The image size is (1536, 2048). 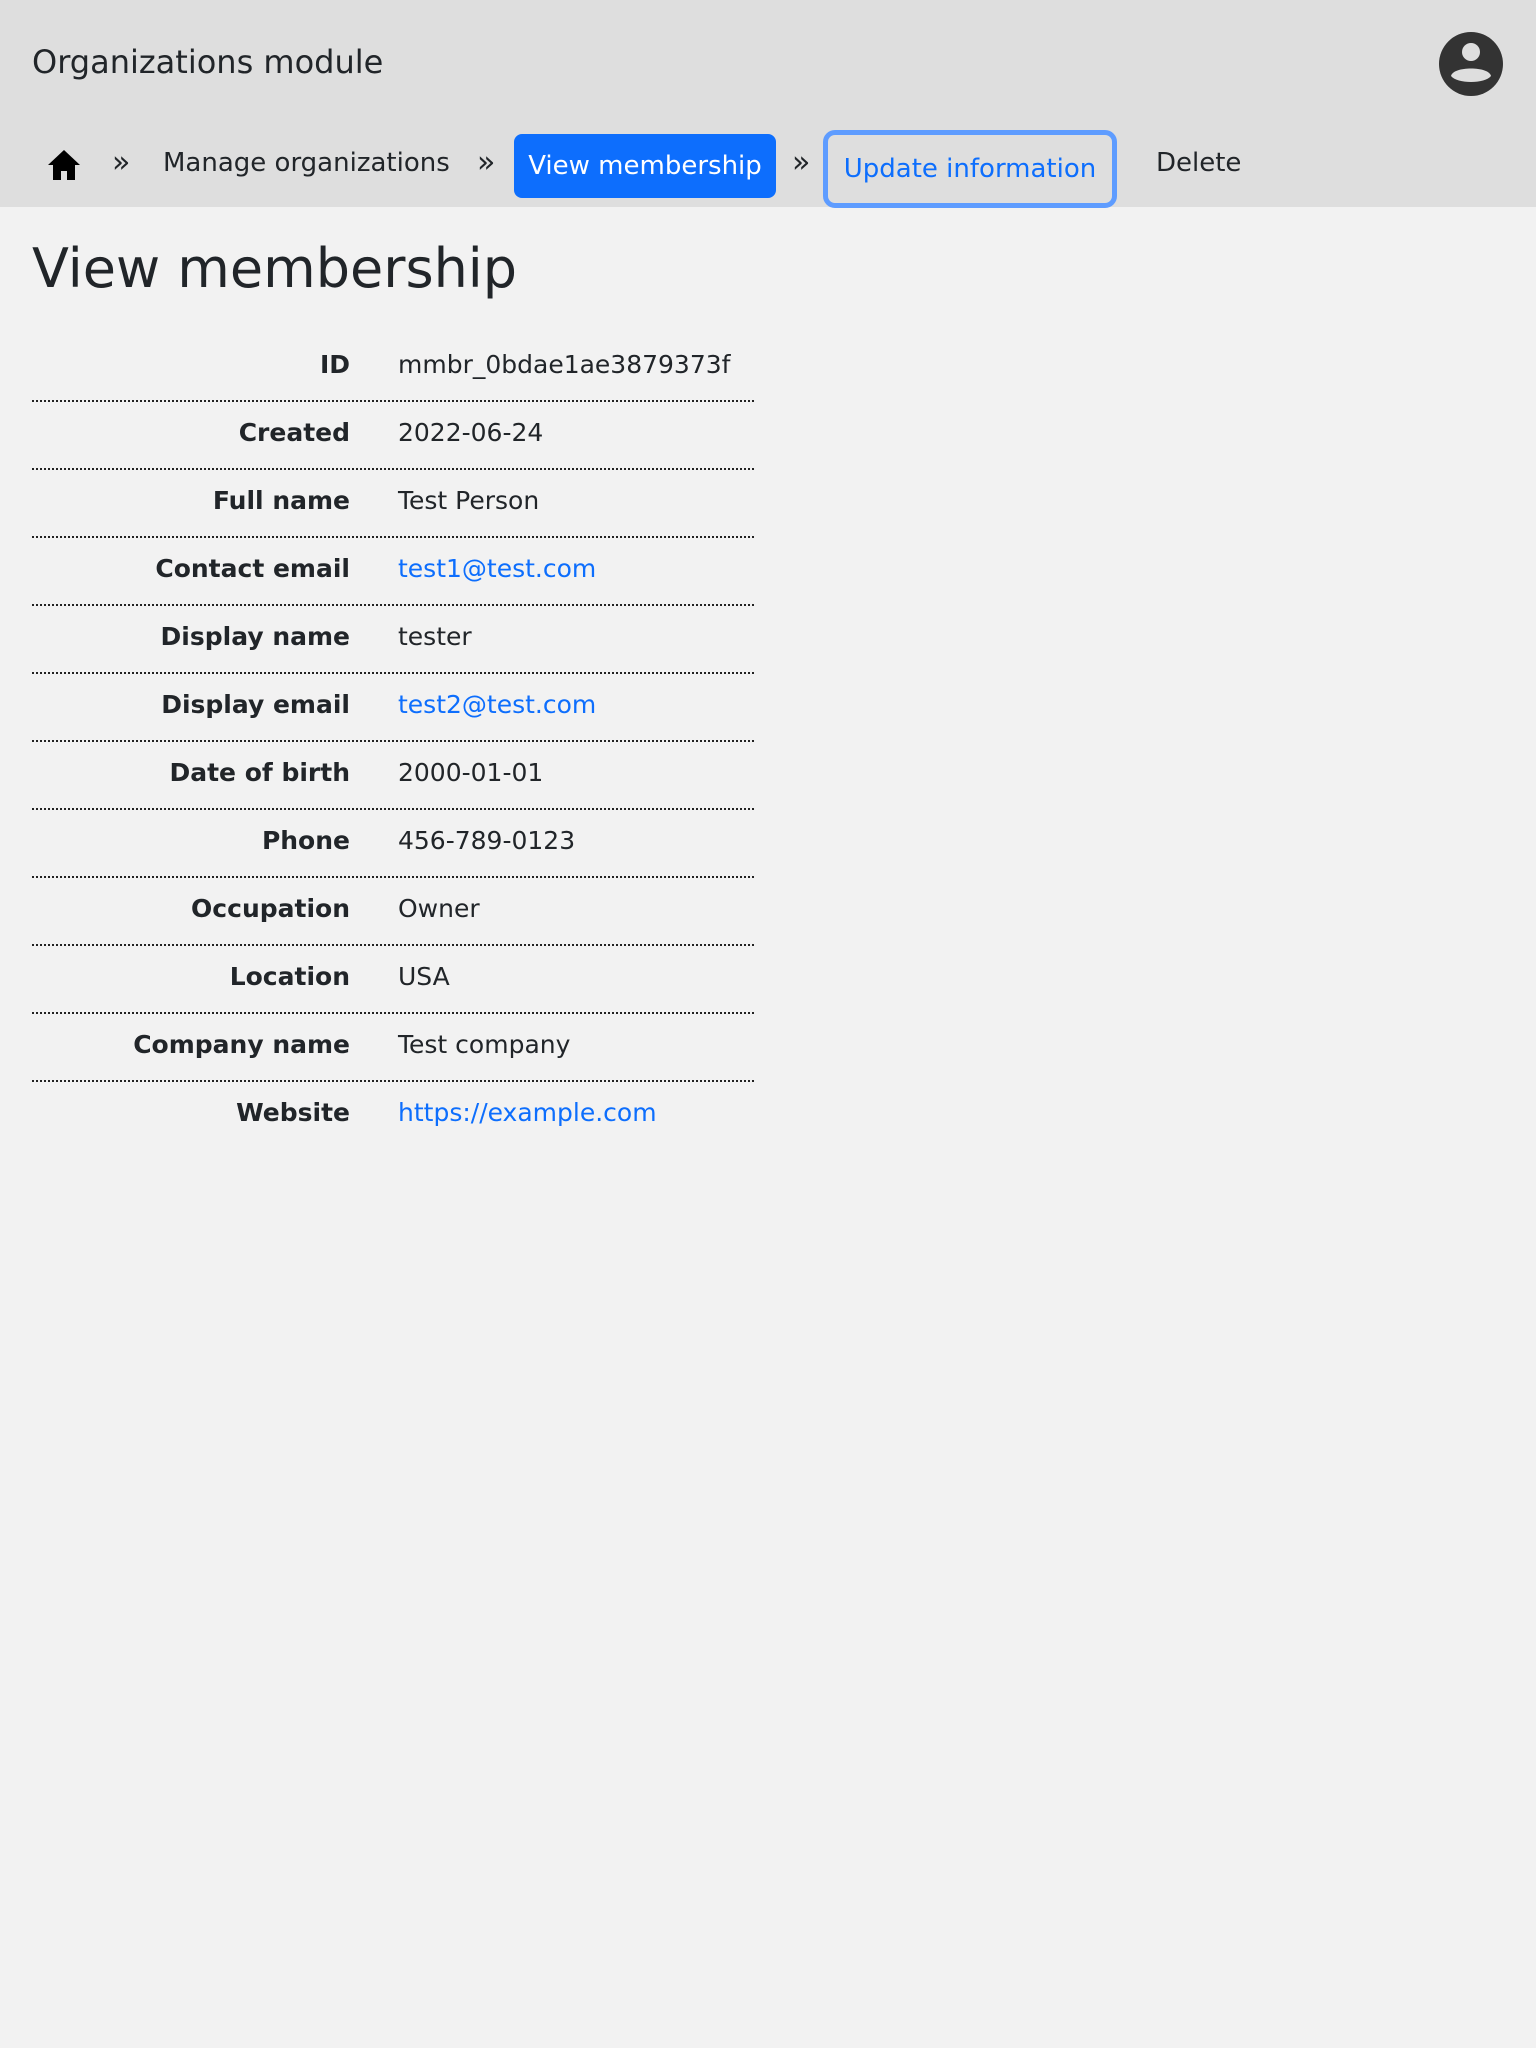 What do you see at coordinates (497, 569) in the screenshot?
I see `detail-value-link: test1@test.com` at bounding box center [497, 569].